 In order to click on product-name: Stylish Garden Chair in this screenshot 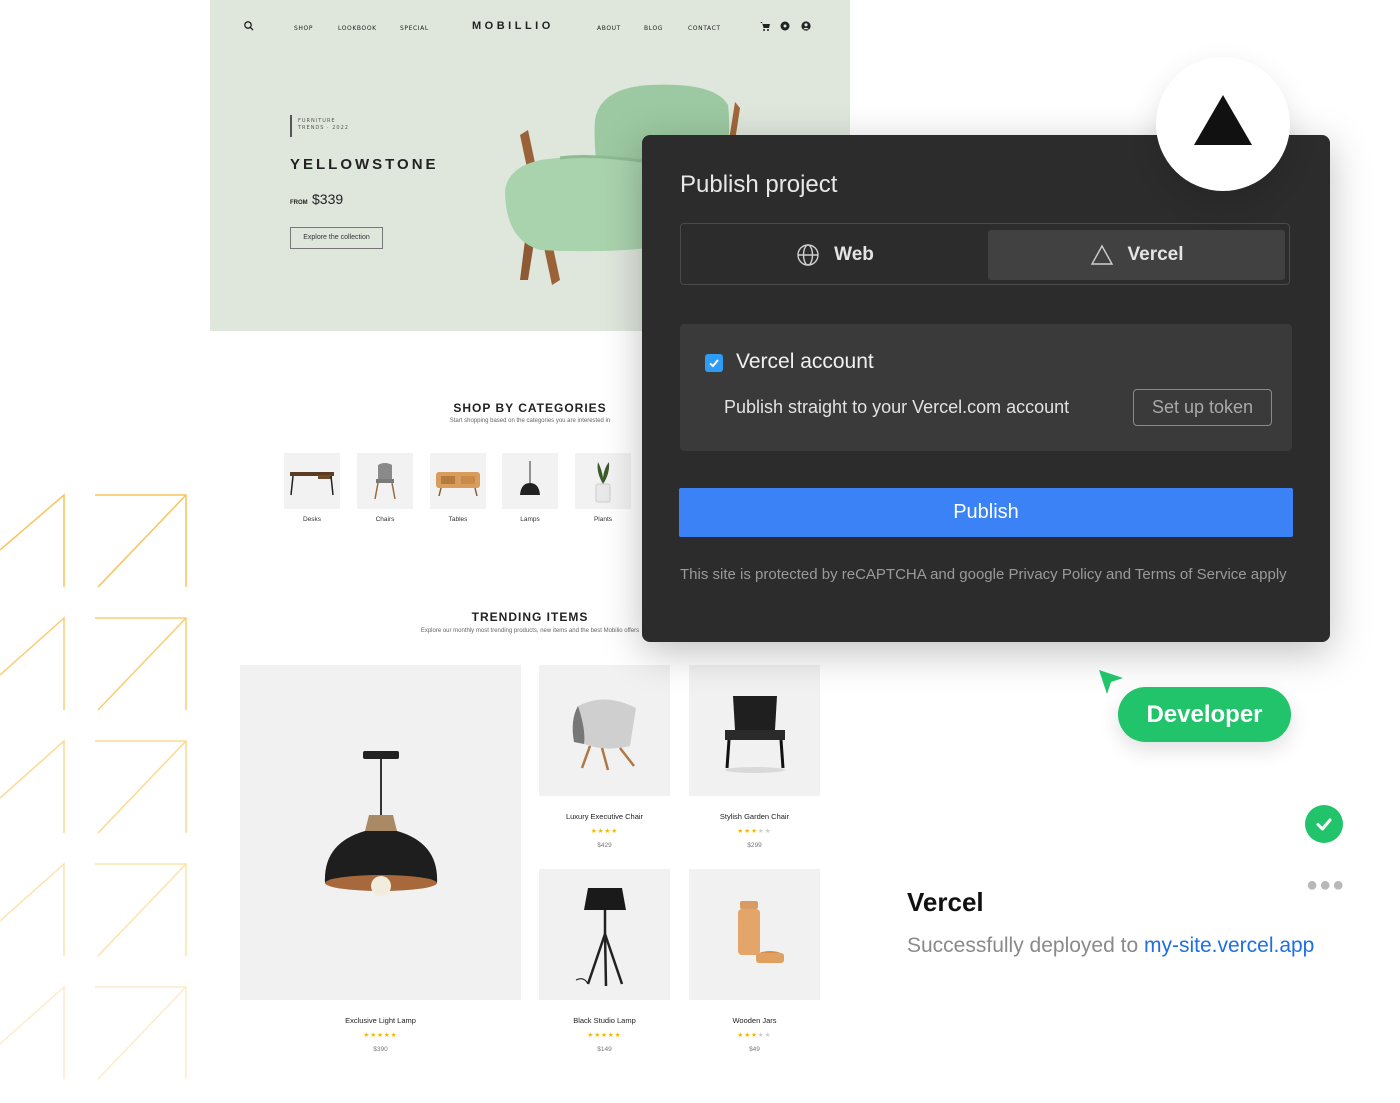, I will do `click(754, 816)`.